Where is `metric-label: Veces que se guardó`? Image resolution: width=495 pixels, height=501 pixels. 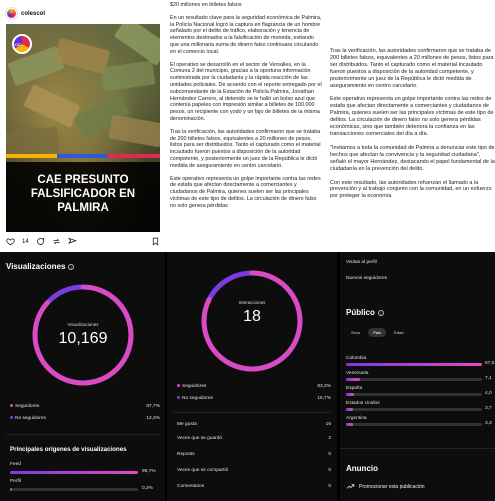
metric-label: Veces que se guardó is located at coordinates (200, 438).